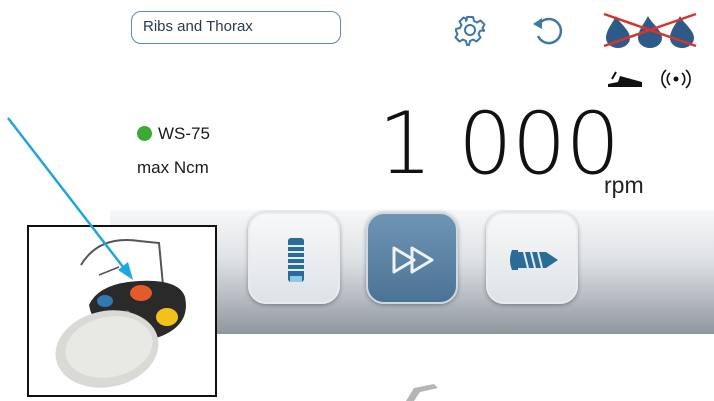  I want to click on wireless-icon, so click(676, 79).